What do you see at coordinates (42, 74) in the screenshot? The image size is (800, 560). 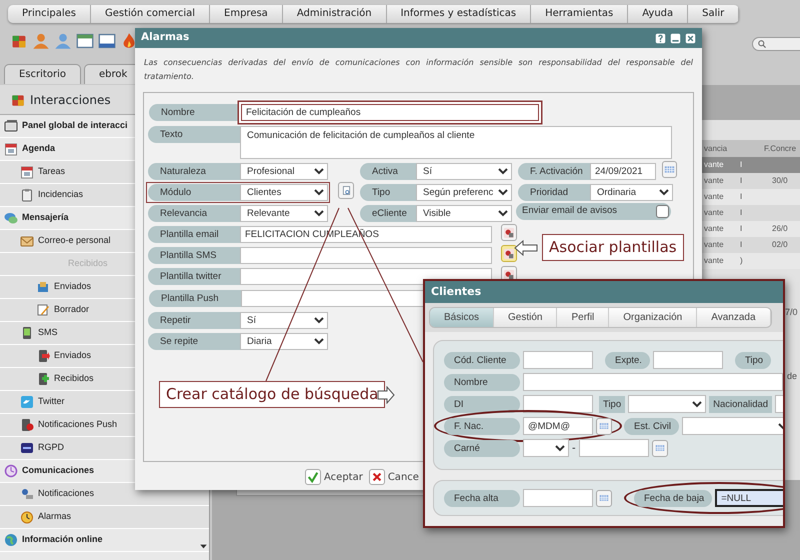 I see `app-tab: Escritorio` at bounding box center [42, 74].